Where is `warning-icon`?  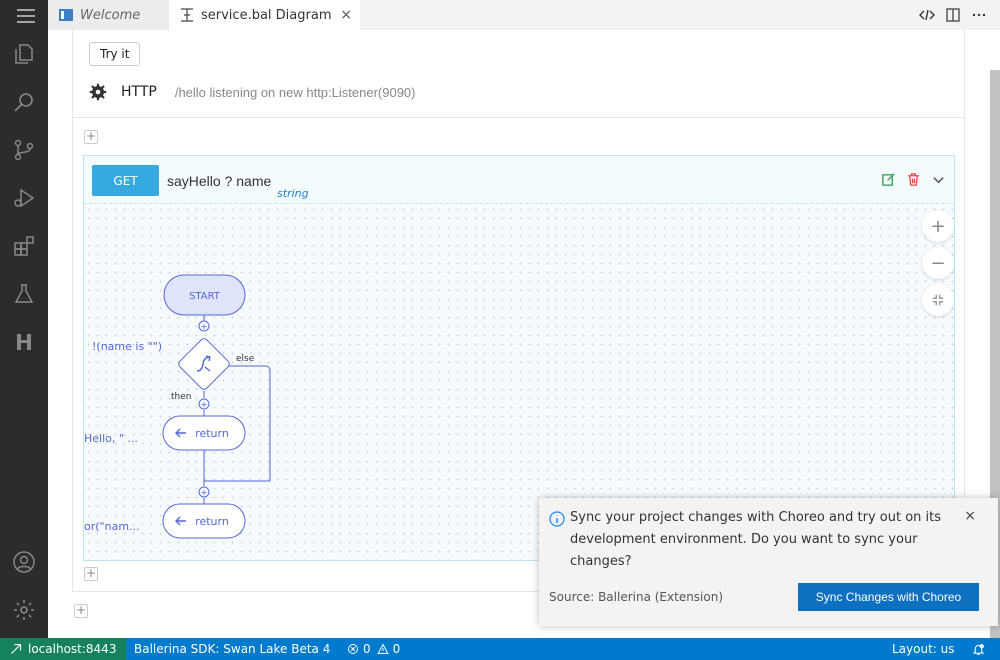 warning-icon is located at coordinates (382, 648).